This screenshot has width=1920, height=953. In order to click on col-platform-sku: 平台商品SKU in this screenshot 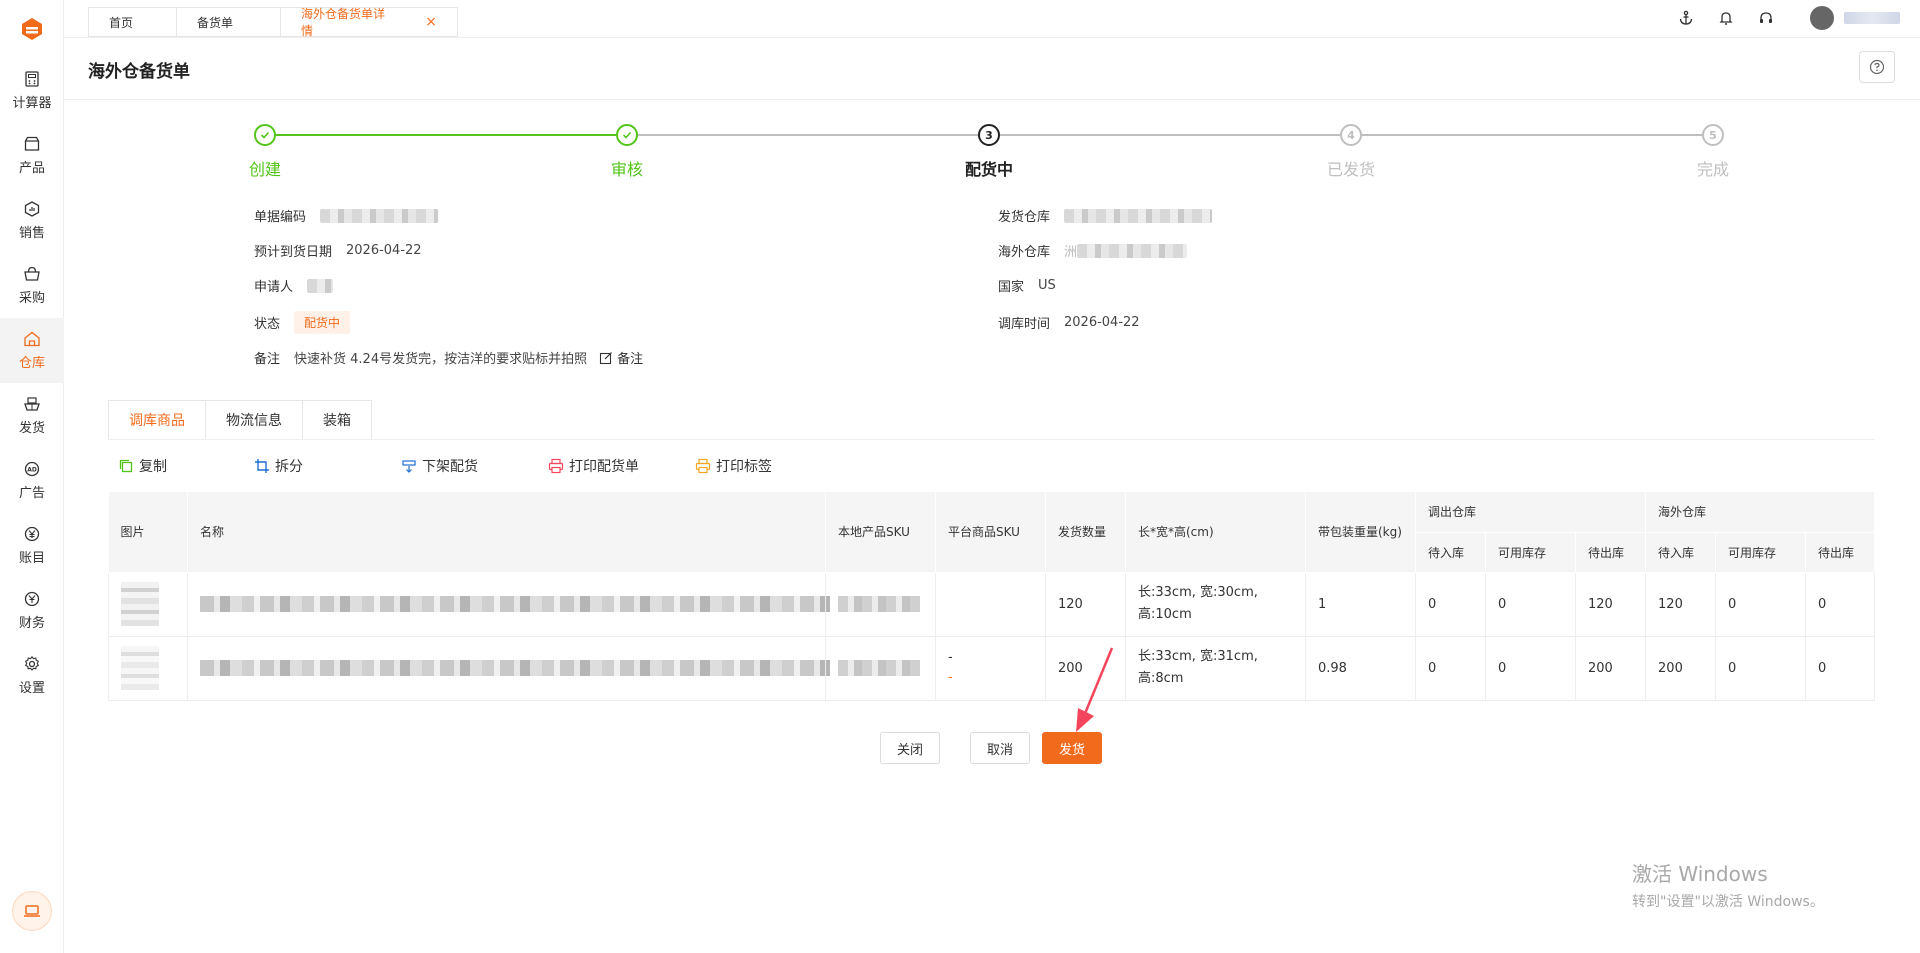, I will do `click(990, 532)`.